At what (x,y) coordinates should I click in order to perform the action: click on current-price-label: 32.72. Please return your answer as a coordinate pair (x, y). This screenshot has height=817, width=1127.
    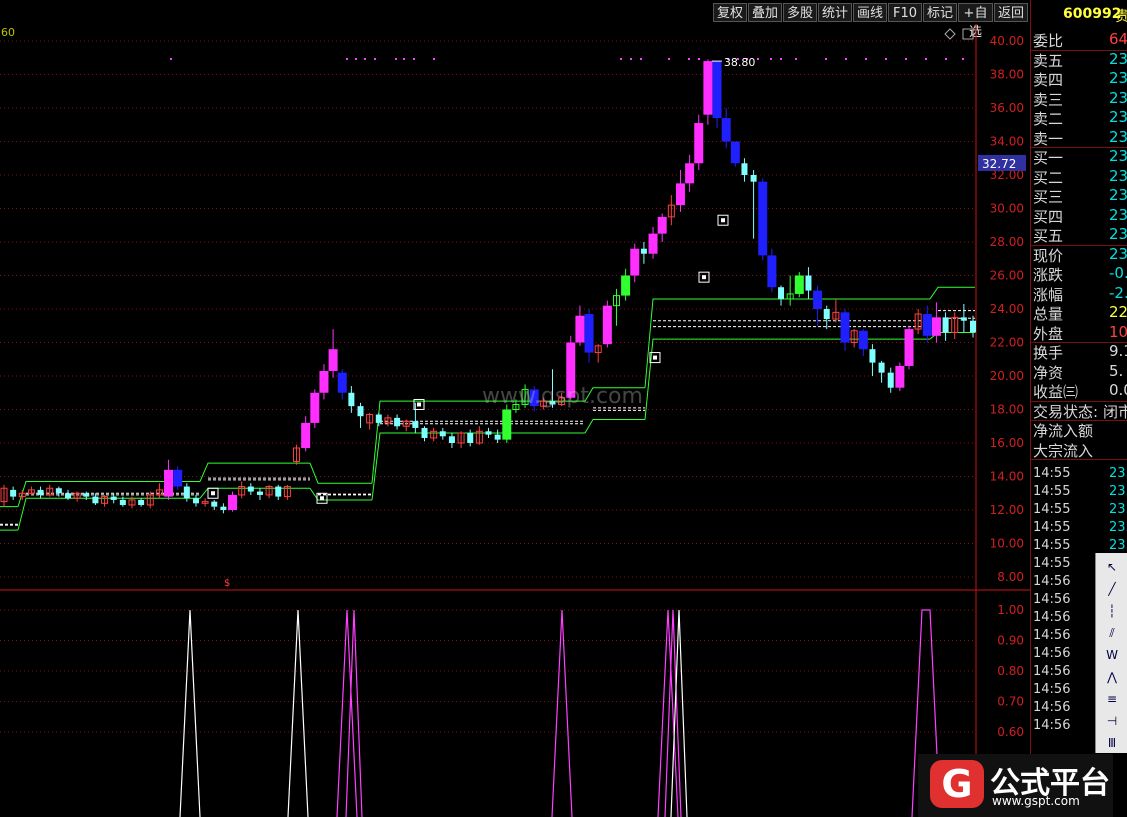
    Looking at the image, I should click on (999, 164).